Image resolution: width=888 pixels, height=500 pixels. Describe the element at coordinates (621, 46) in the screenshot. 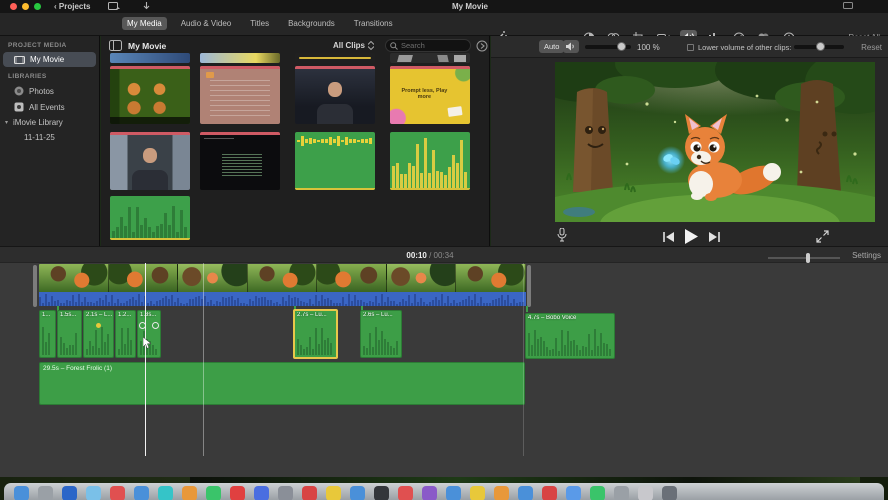

I see `volume-slider-knob` at that location.